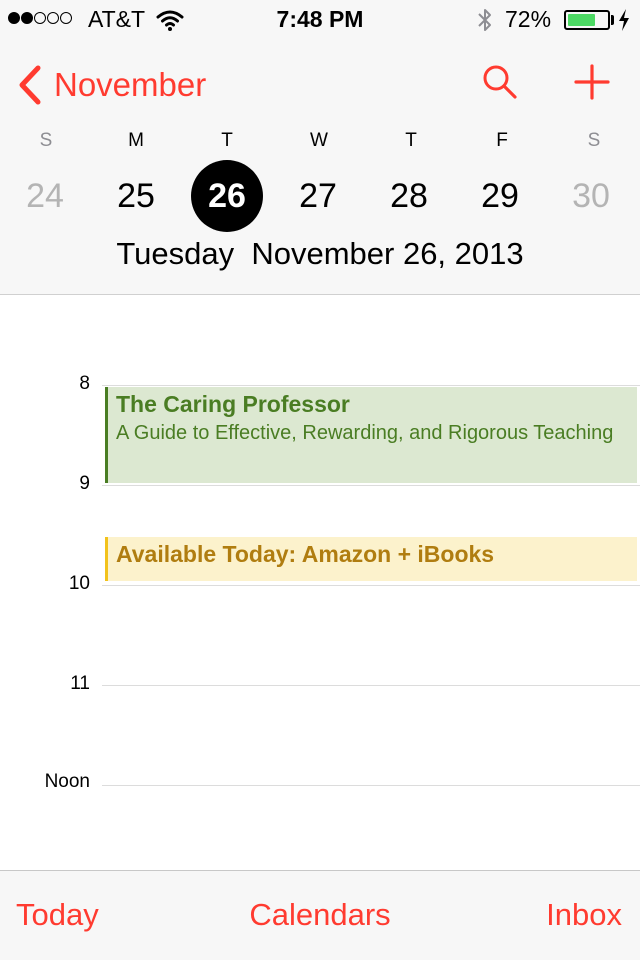 The image size is (640, 960). I want to click on full-date-weekday: Tuesday, so click(175, 253).